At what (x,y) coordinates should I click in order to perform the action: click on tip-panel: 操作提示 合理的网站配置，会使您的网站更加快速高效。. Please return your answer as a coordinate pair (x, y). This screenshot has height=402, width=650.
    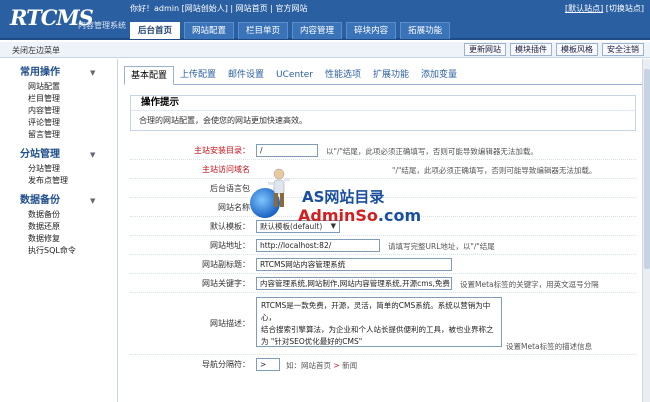
    Looking at the image, I should click on (383, 113).